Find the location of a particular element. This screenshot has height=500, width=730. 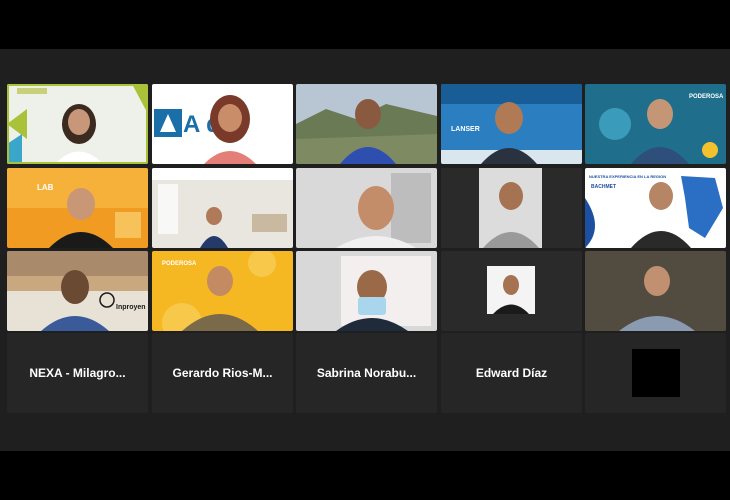

background-text: Inproyen is located at coordinates (131, 307).